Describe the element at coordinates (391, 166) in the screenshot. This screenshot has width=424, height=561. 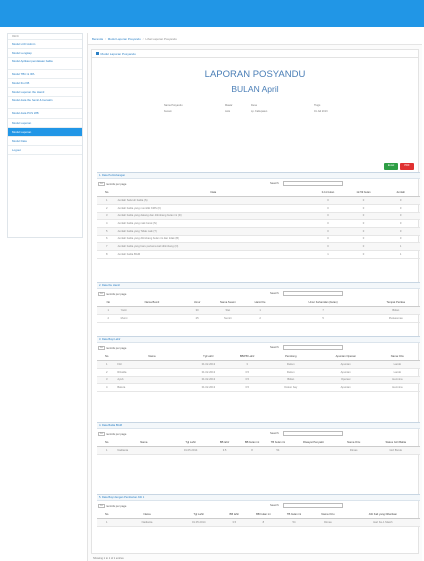
I see `excel-button: Excel` at that location.